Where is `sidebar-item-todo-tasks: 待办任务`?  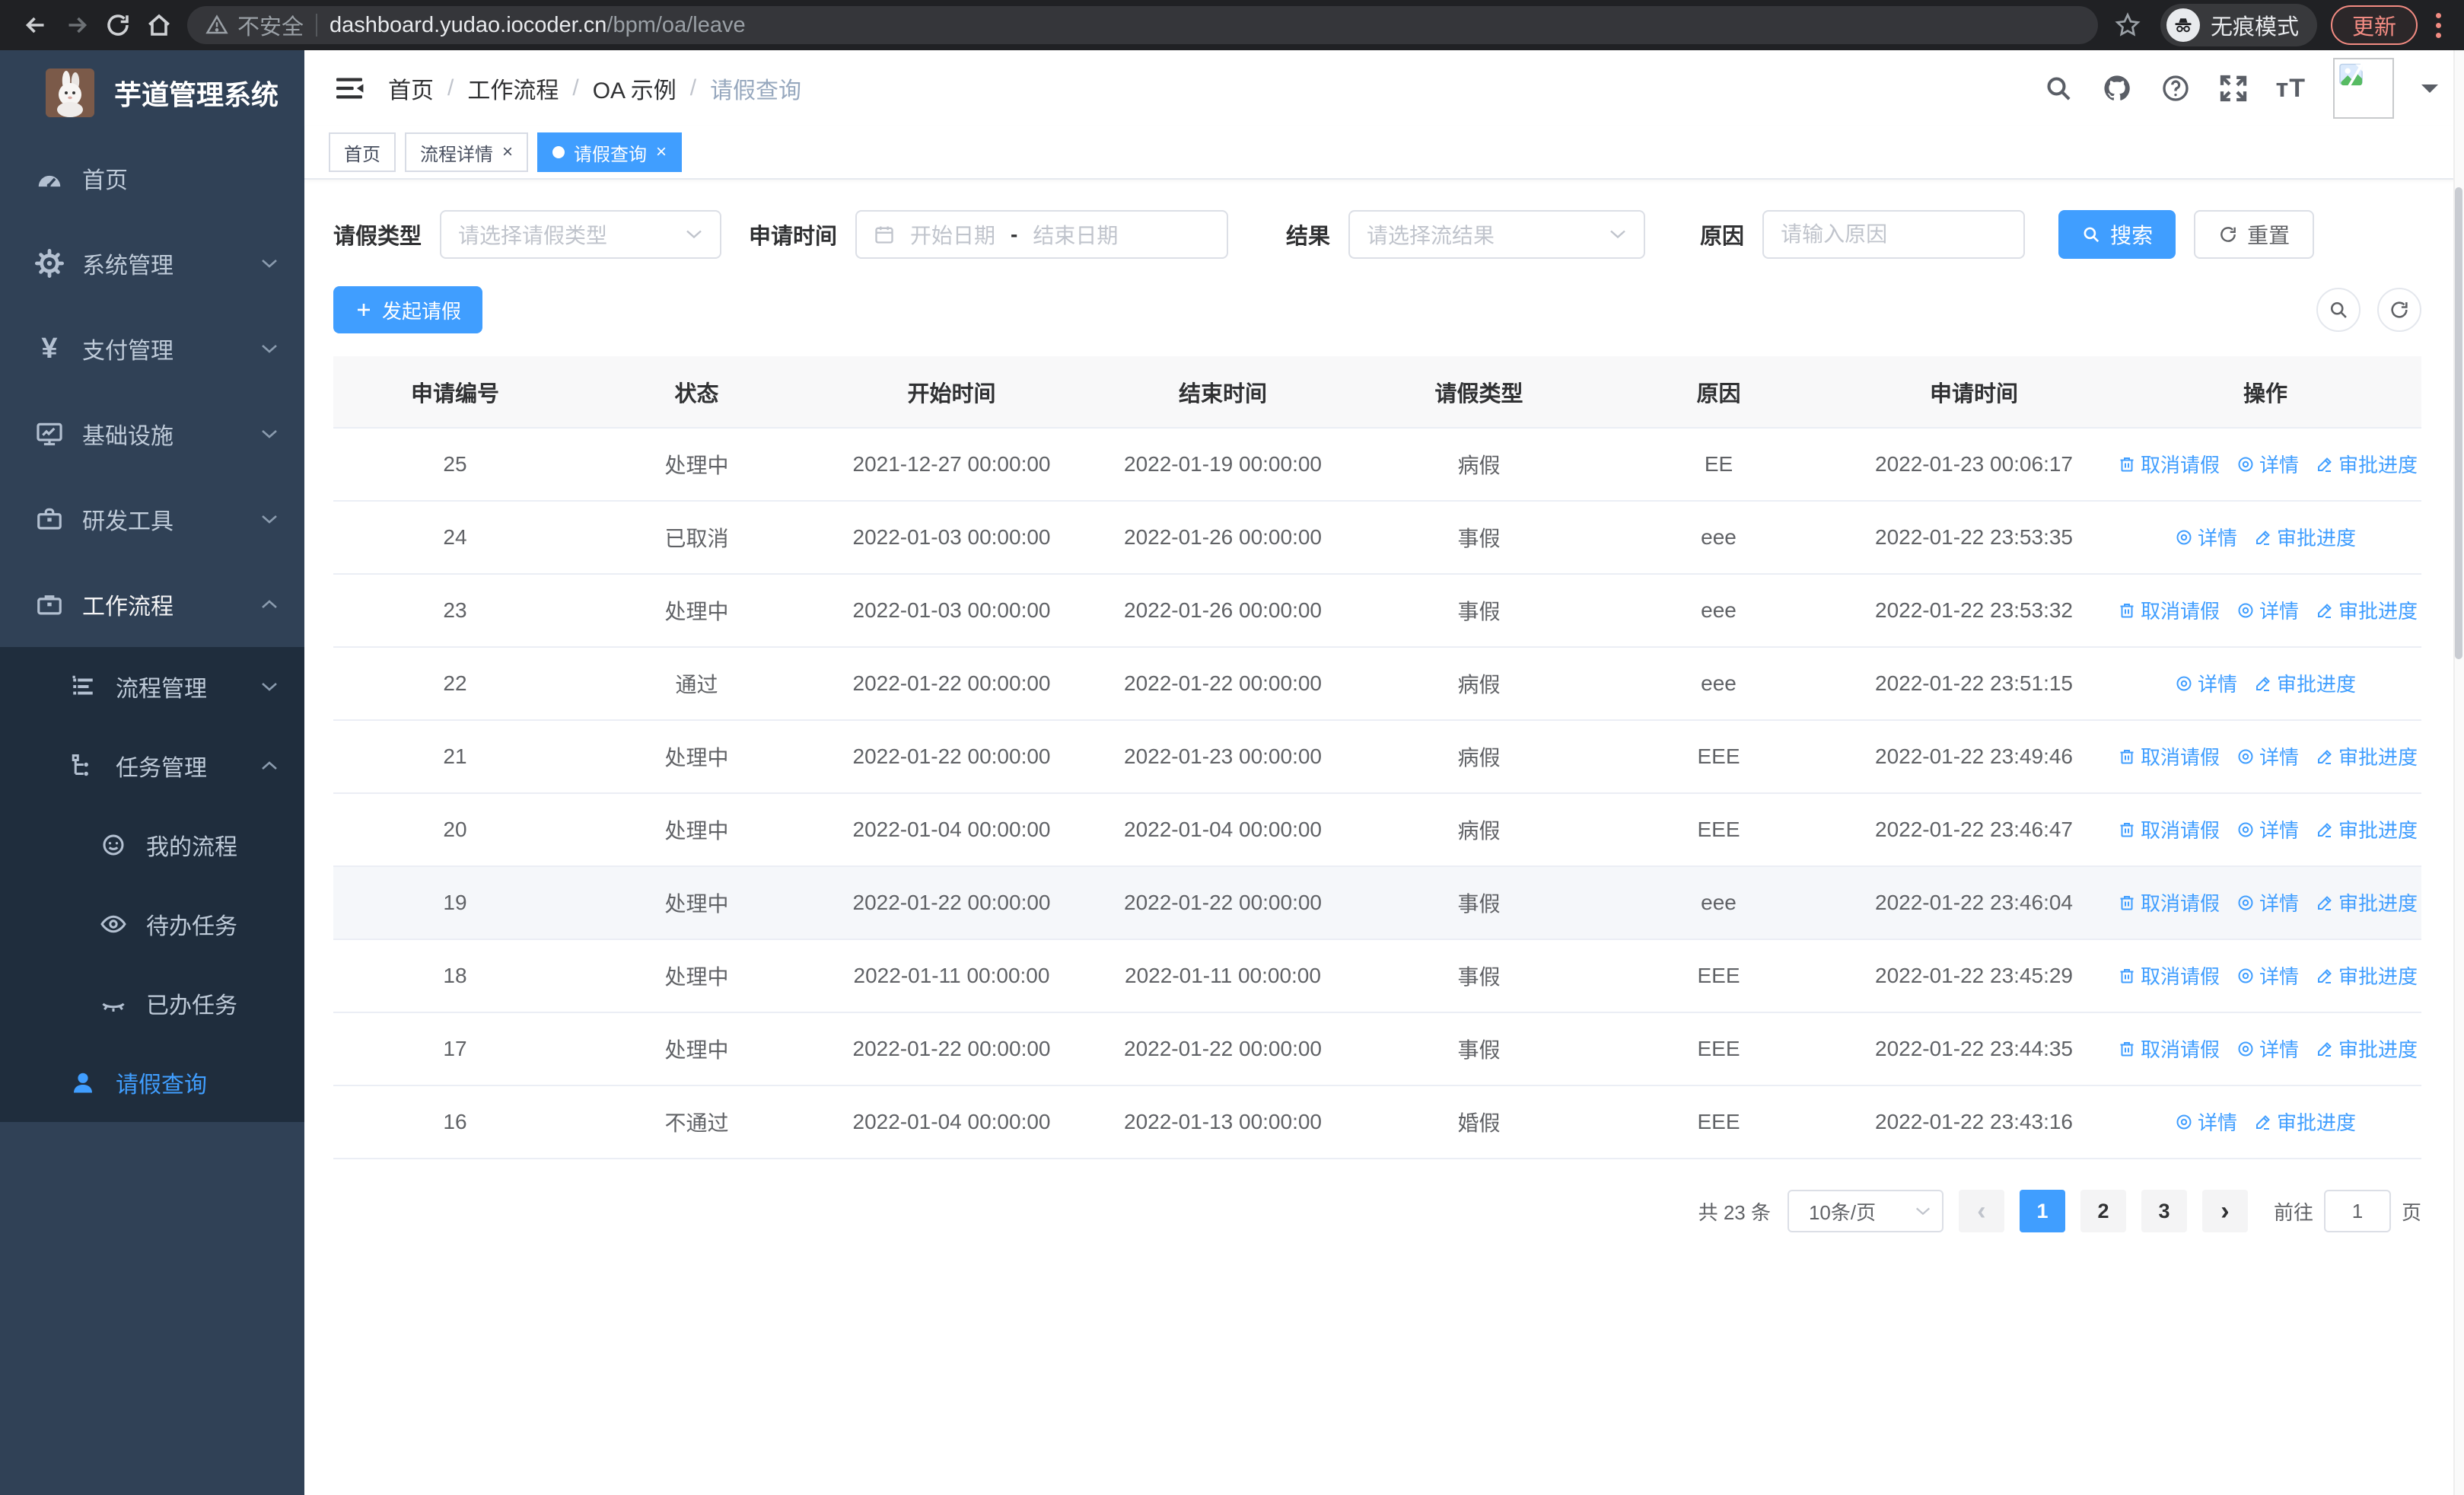
sidebar-item-todo-tasks: 待办任务 is located at coordinates (152, 925).